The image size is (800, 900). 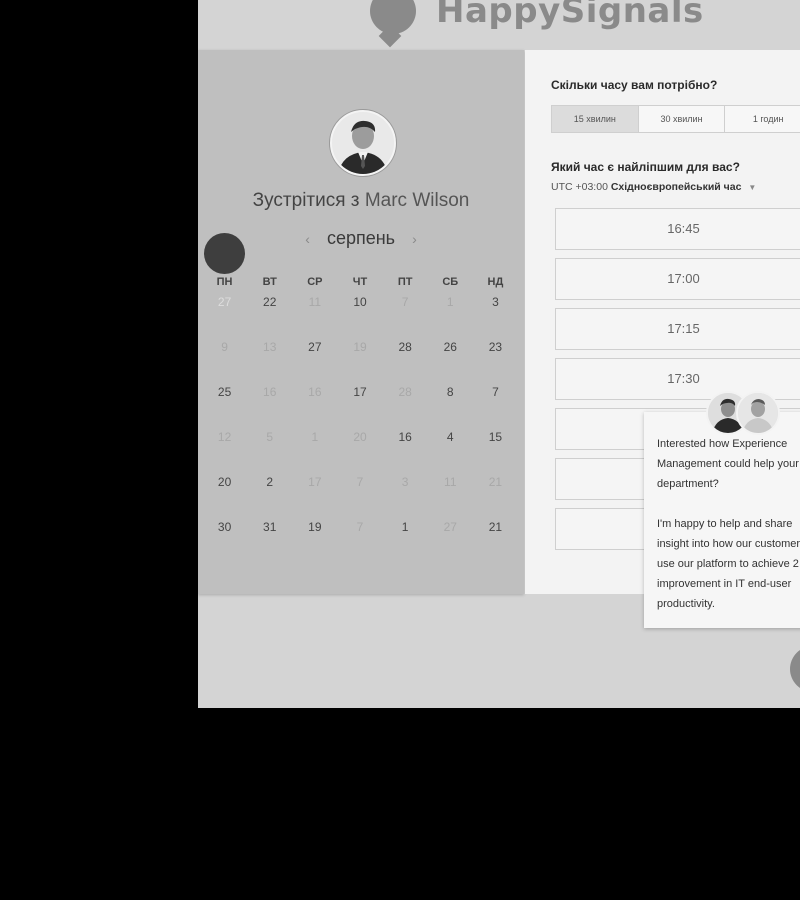 What do you see at coordinates (417, 200) in the screenshot?
I see `host-name: Marc Wilson` at bounding box center [417, 200].